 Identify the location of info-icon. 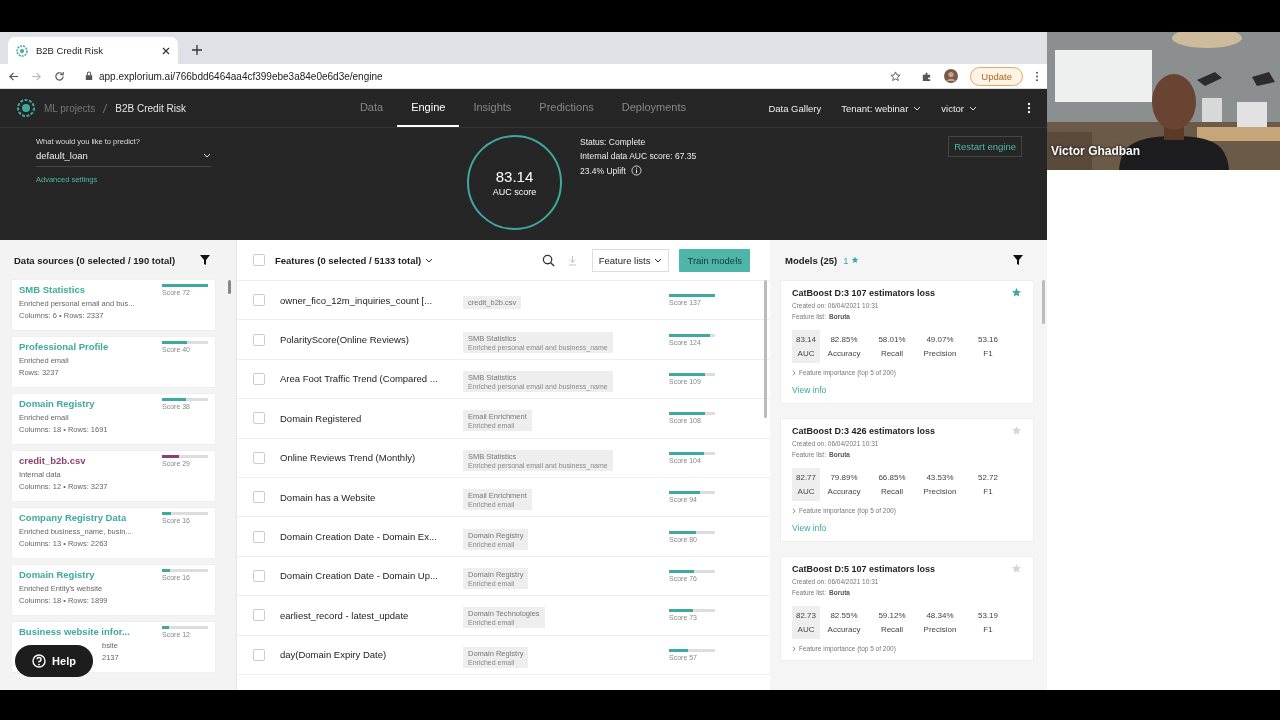
(636, 170).